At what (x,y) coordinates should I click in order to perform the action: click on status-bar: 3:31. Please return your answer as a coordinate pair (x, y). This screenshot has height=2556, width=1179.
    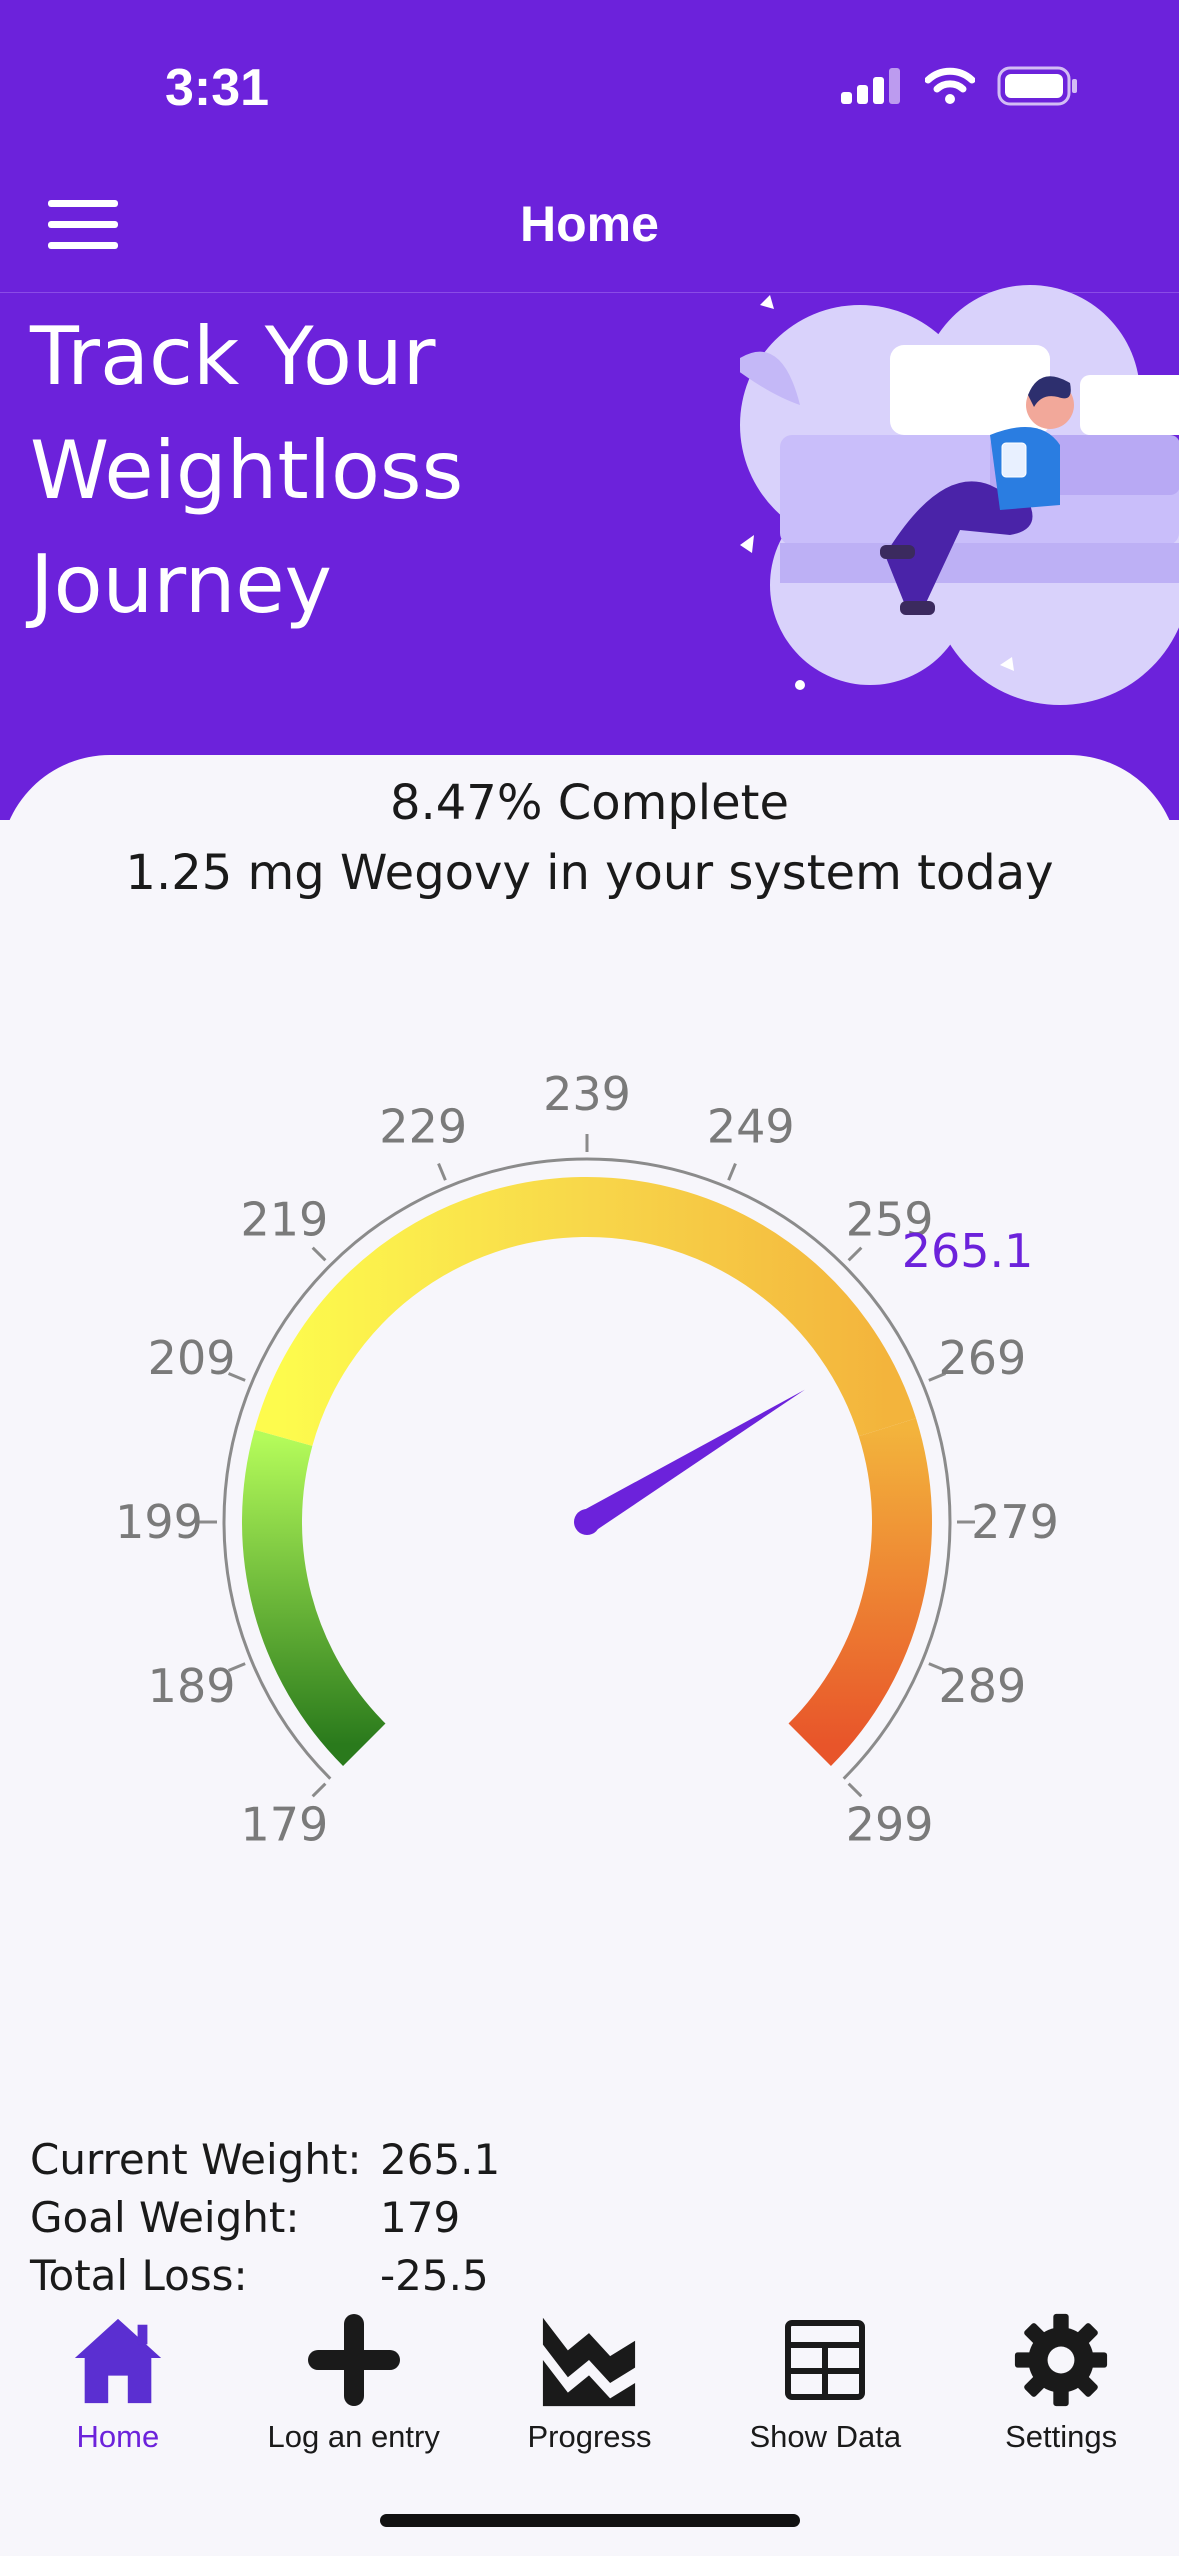
    Looking at the image, I should click on (589, 85).